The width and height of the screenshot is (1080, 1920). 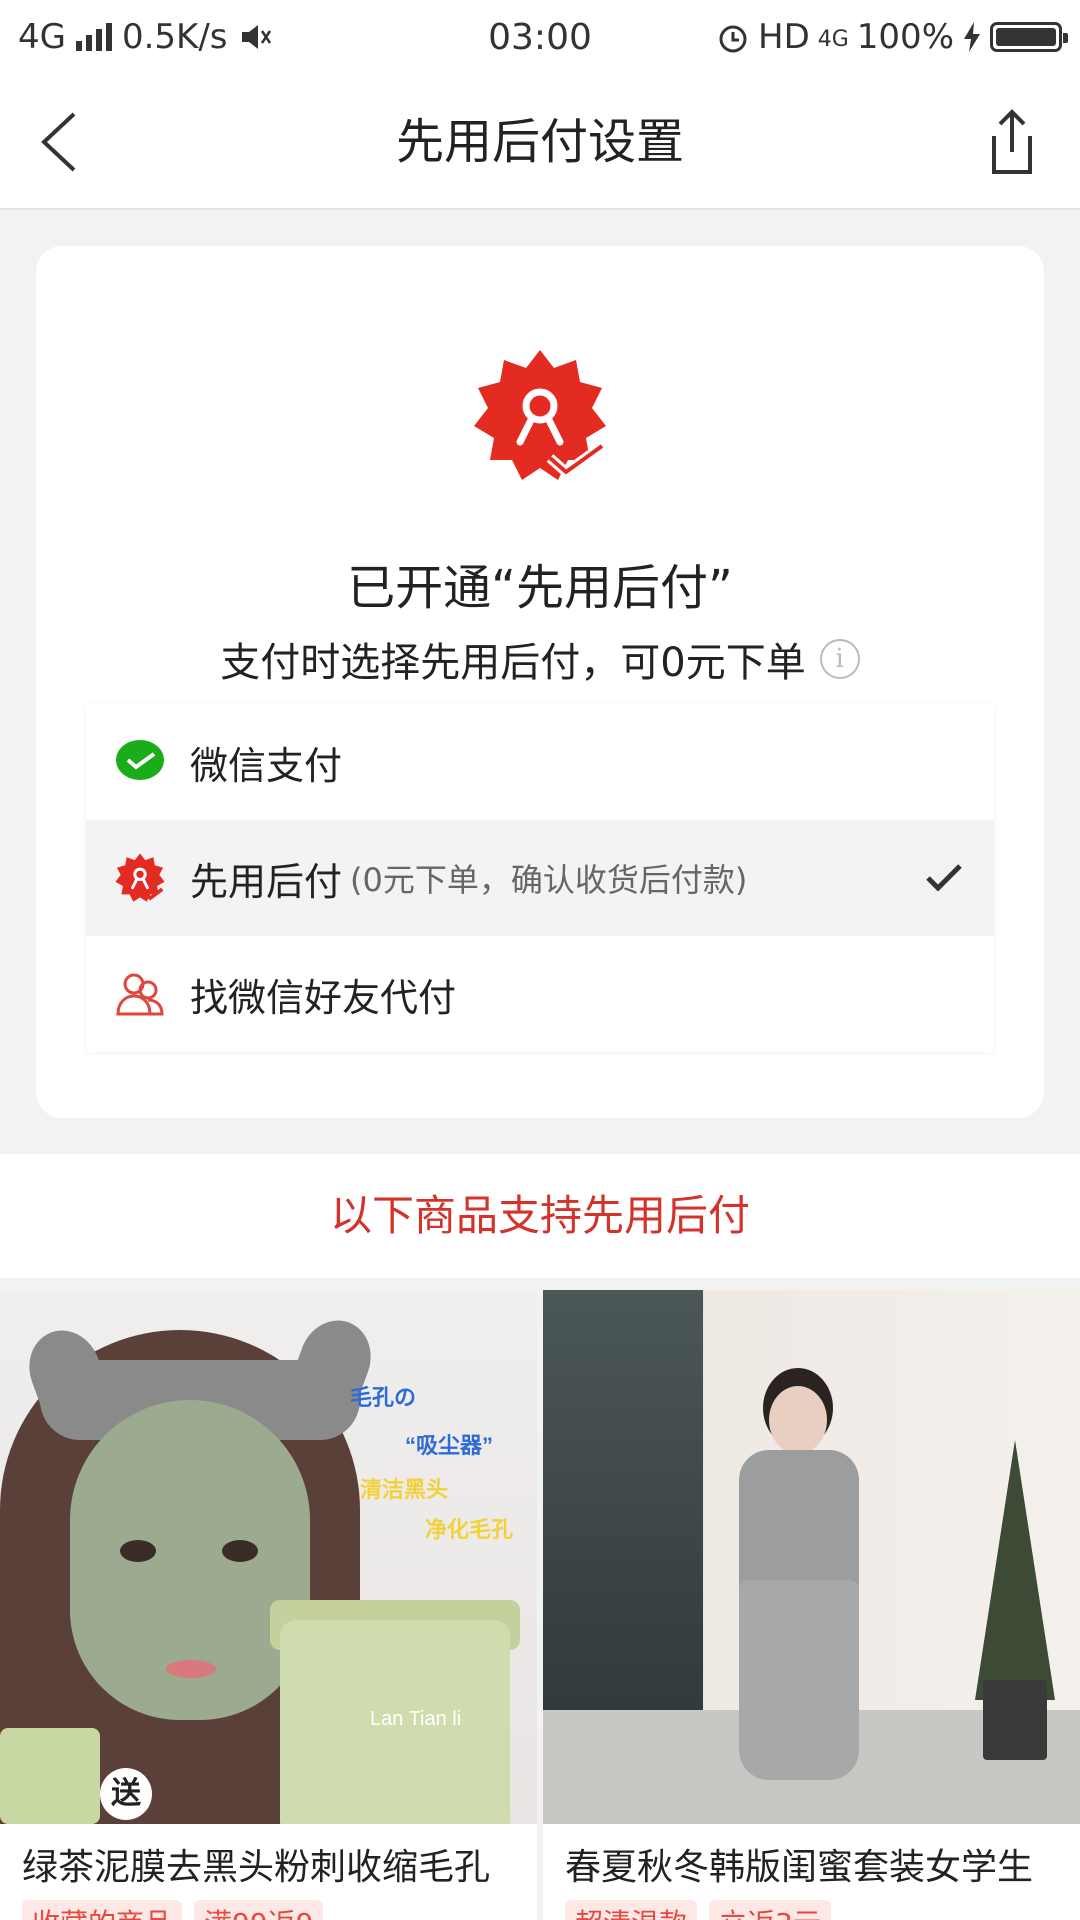 What do you see at coordinates (383, 1397) in the screenshot?
I see `image-sticker: 毛孔の` at bounding box center [383, 1397].